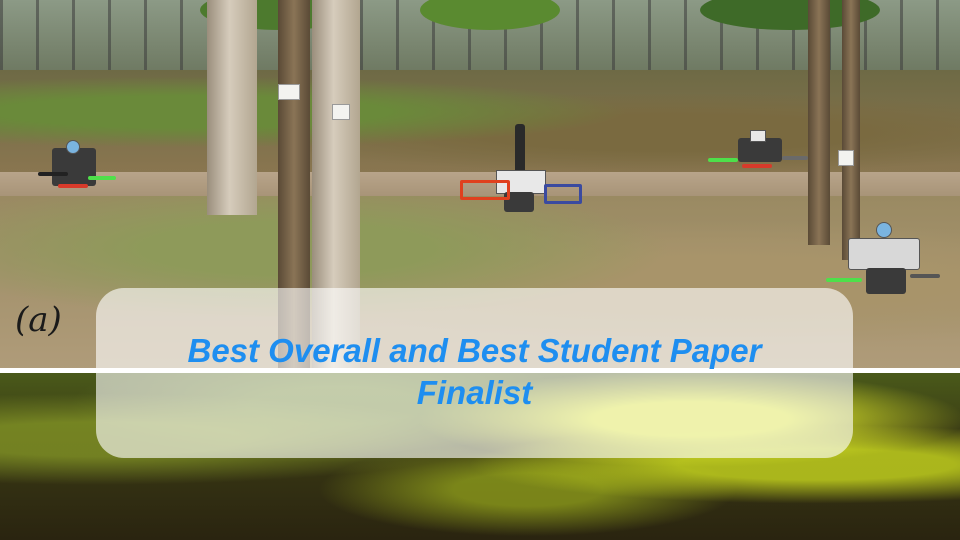 The image size is (960, 540). What do you see at coordinates (38, 320) in the screenshot?
I see `panel-label: (a)` at bounding box center [38, 320].